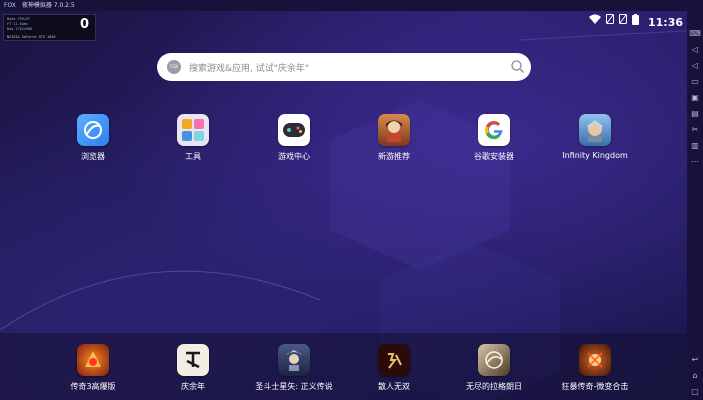 The height and width of the screenshot is (400, 703). What do you see at coordinates (193, 130) in the screenshot?
I see `tools-folder-icon` at bounding box center [193, 130].